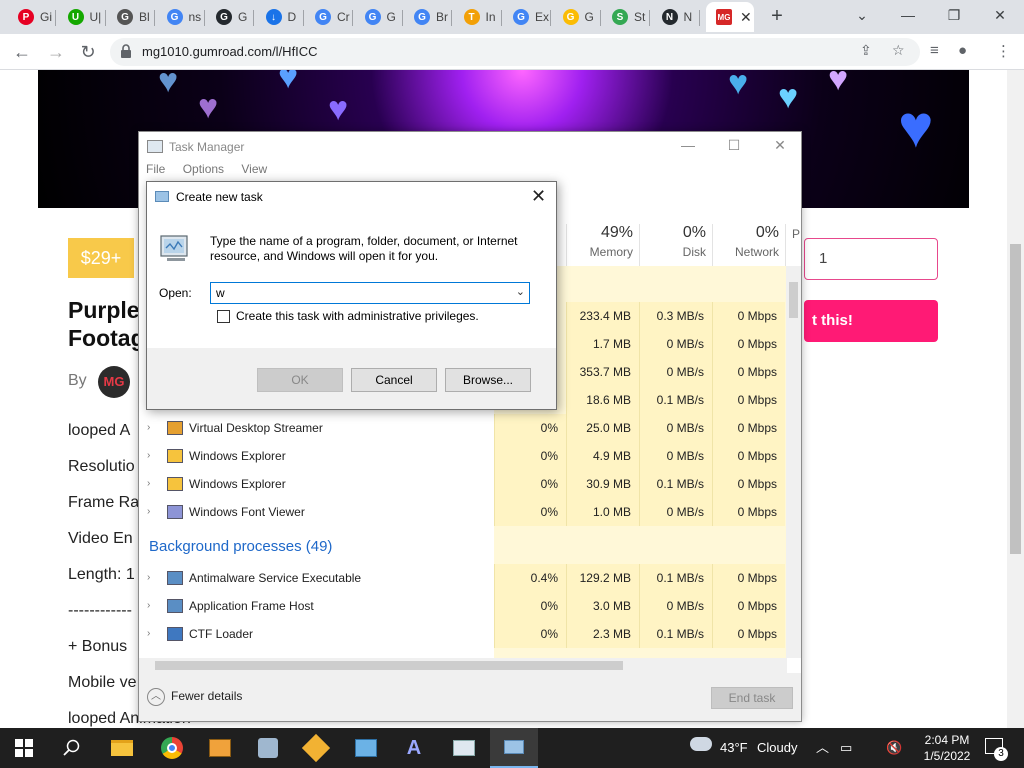 The image size is (1024, 768). Describe the element at coordinates (82, 17) in the screenshot. I see `browser-tab: U U|` at that location.